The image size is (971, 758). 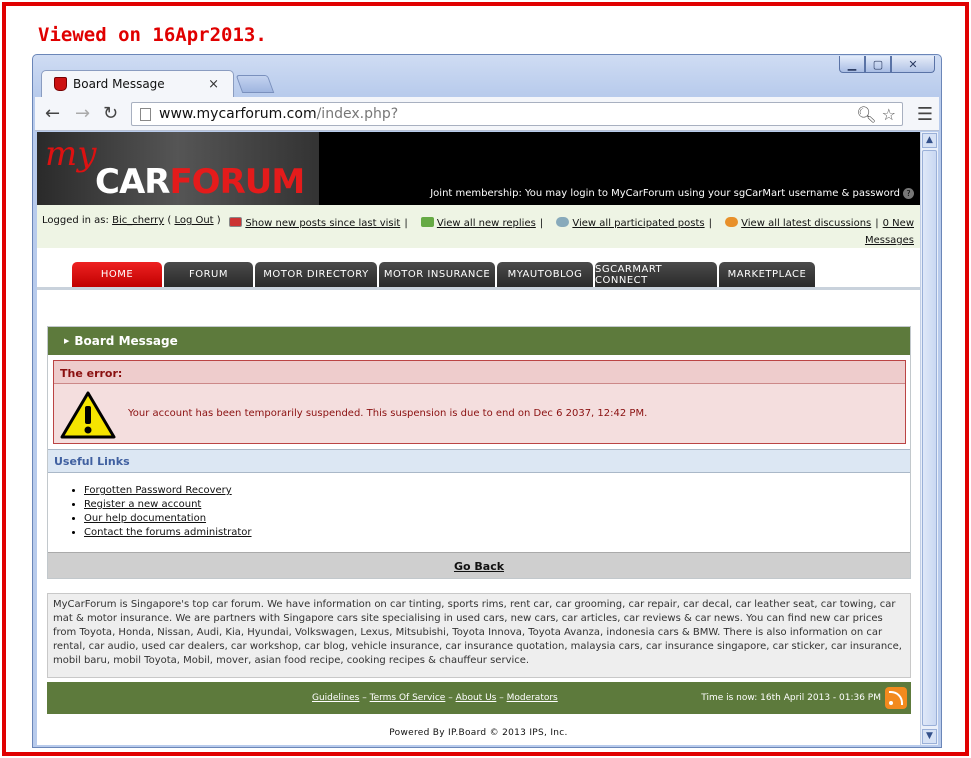 I want to click on useful-links-header: Useful Links, so click(x=479, y=461).